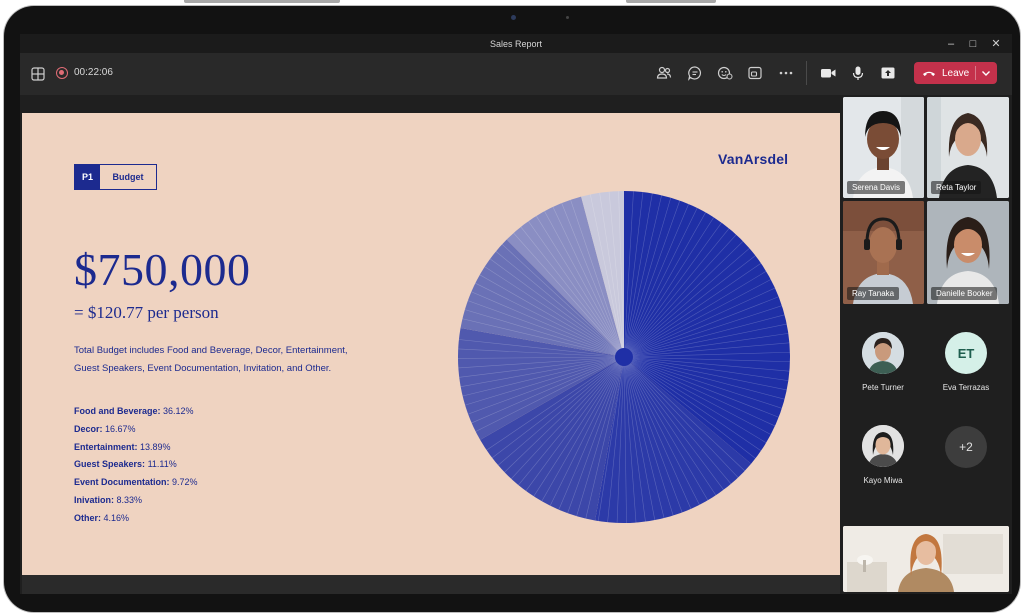  What do you see at coordinates (695, 73) in the screenshot?
I see `chat-icon` at bounding box center [695, 73].